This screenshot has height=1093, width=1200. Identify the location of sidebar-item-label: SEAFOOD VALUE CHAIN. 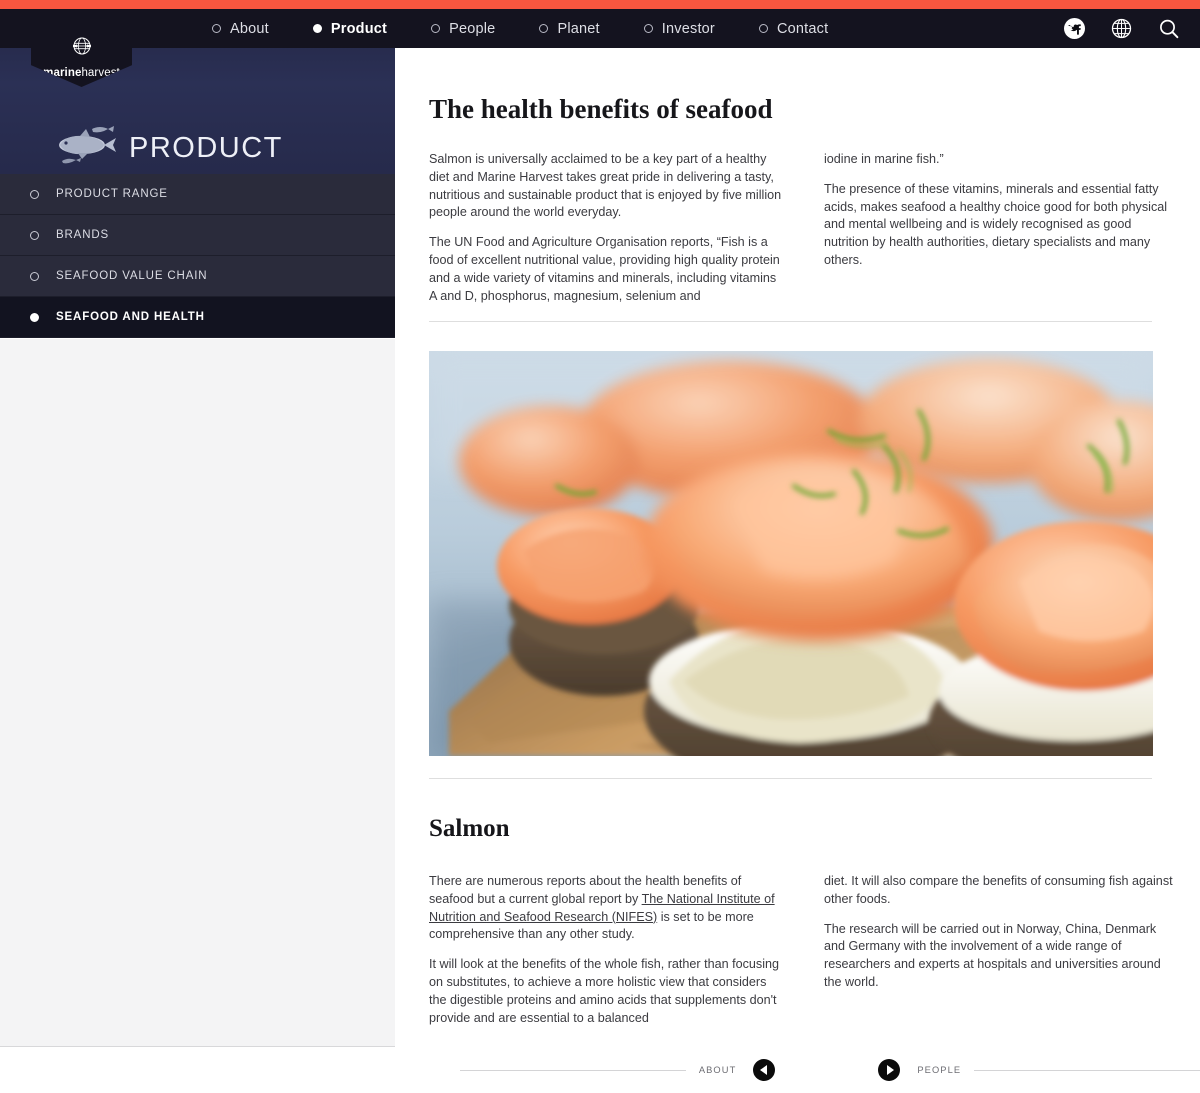
(132, 276).